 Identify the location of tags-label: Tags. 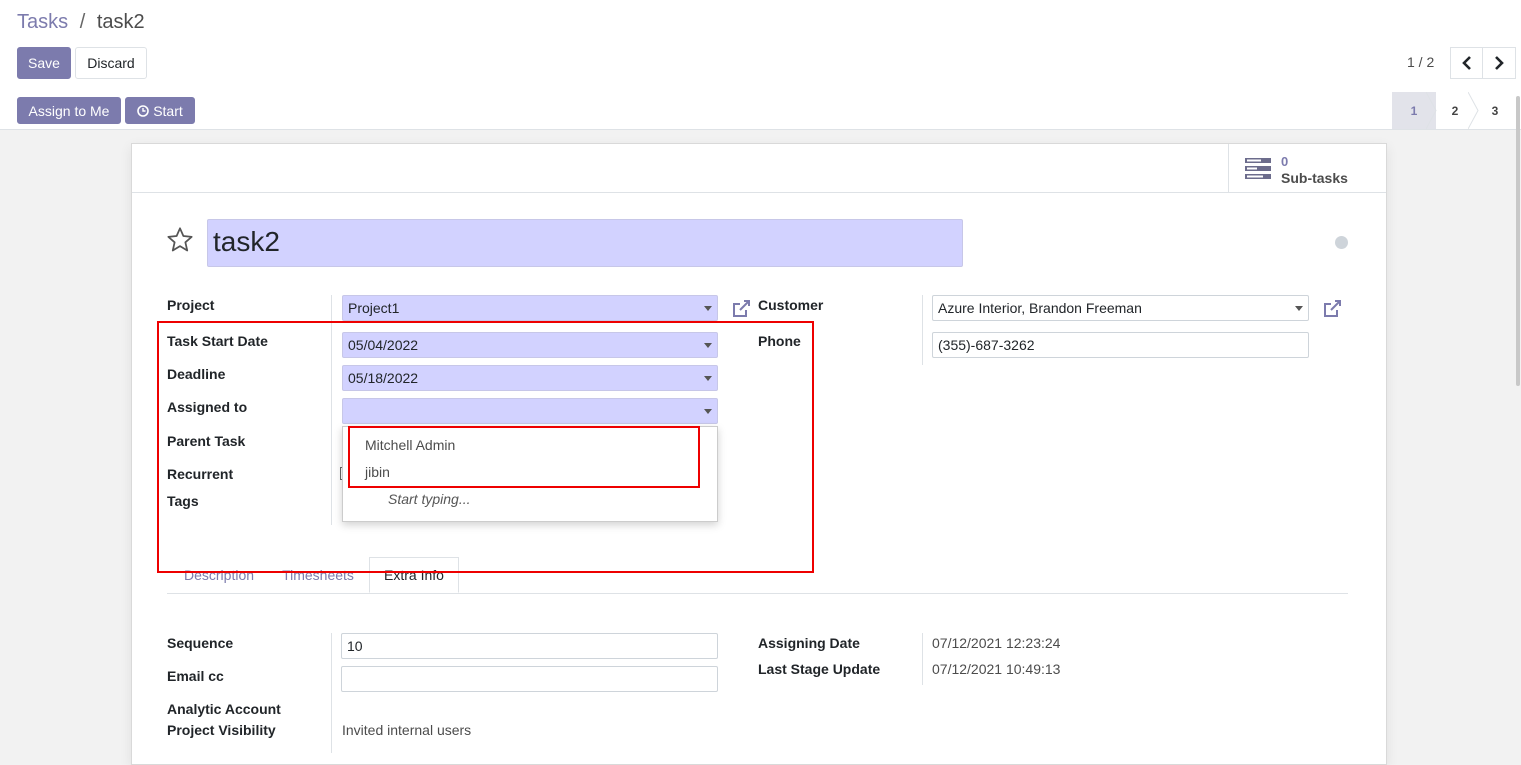
(183, 501).